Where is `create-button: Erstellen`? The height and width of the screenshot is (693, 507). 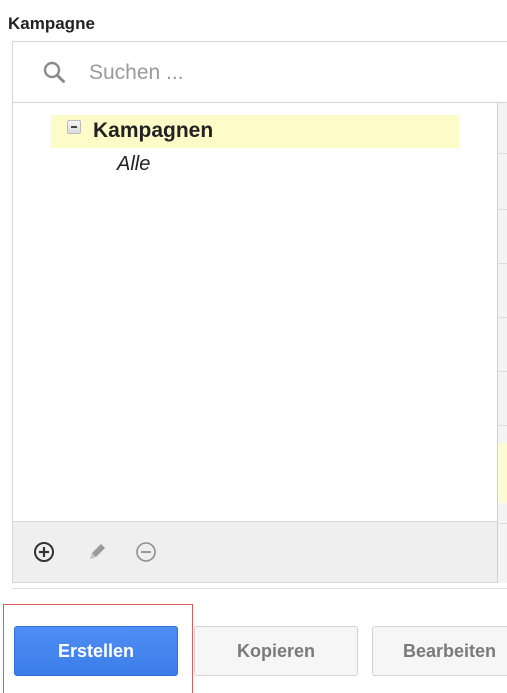
create-button: Erstellen is located at coordinates (96, 651).